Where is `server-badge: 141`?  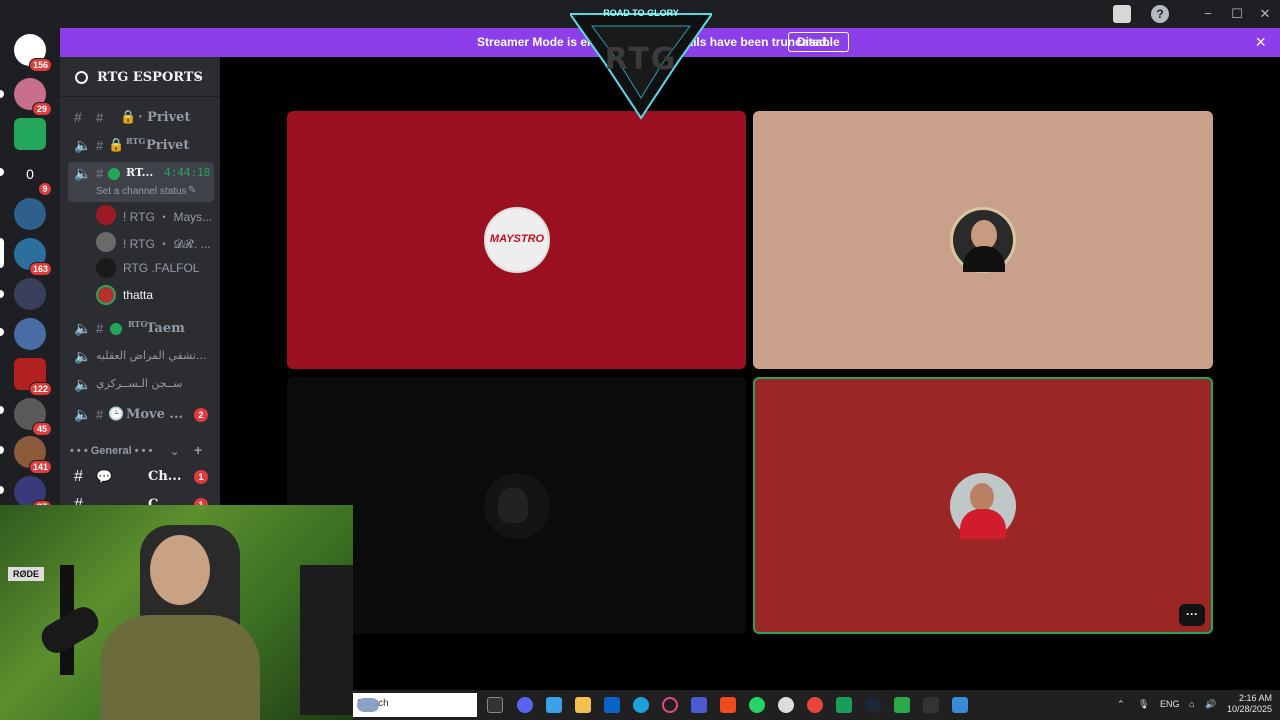
server-badge: 141 is located at coordinates (40, 467).